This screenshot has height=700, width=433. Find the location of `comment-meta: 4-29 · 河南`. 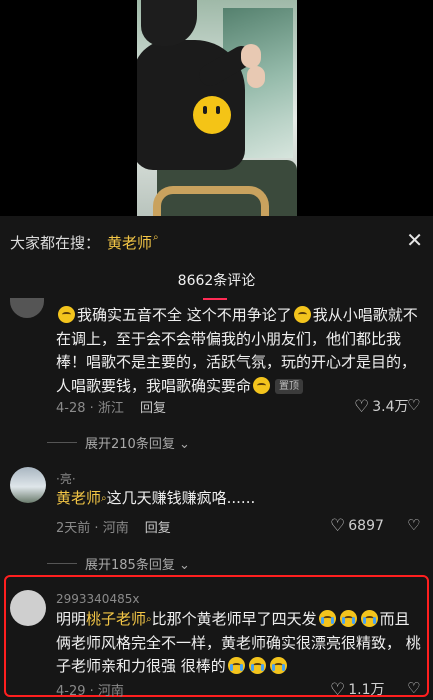

comment-meta: 4-29 · 河南 is located at coordinates (90, 691).